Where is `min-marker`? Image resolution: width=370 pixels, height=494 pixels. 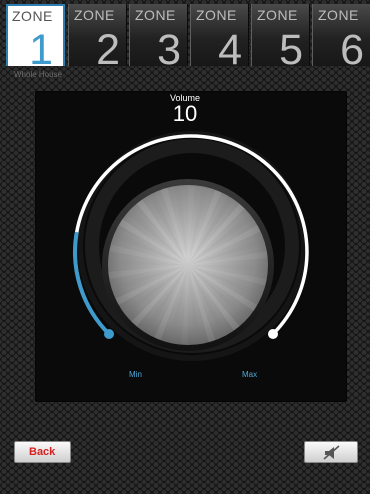 min-marker is located at coordinates (109, 334).